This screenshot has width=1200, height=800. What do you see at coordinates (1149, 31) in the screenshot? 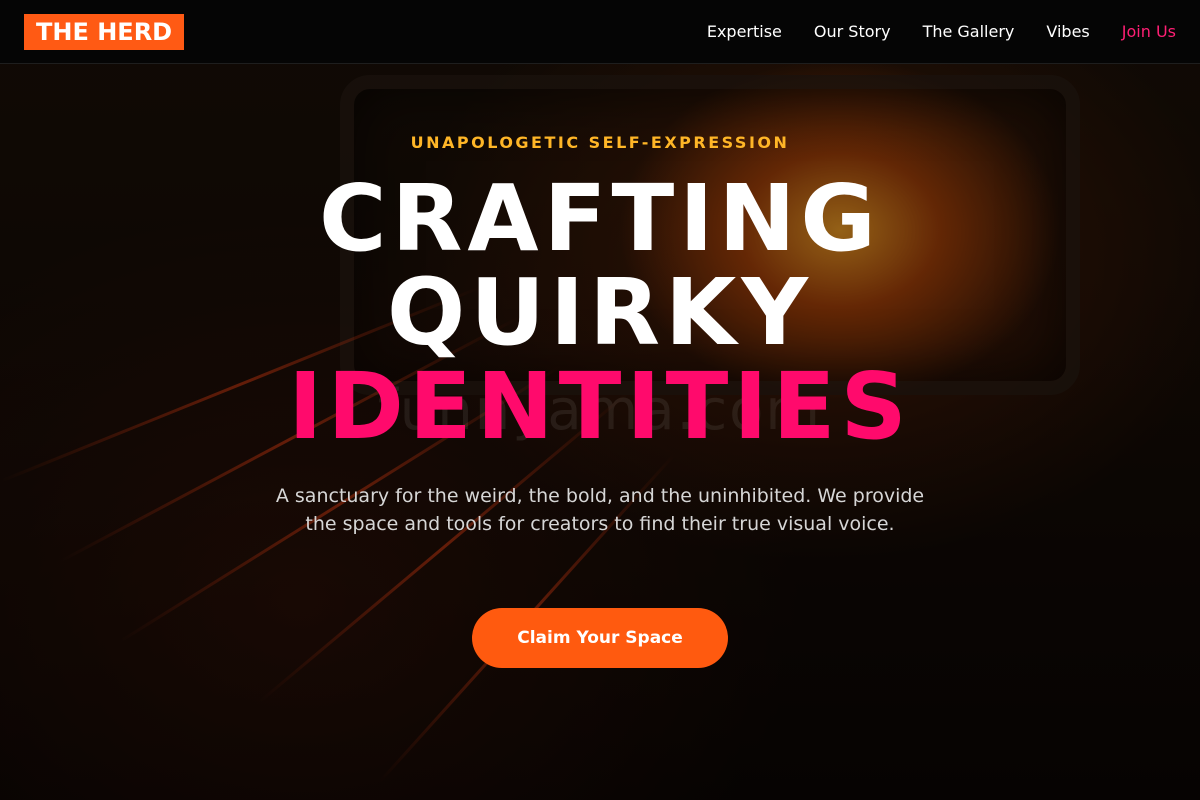
I see `nav-link-join-us: Join Us` at bounding box center [1149, 31].